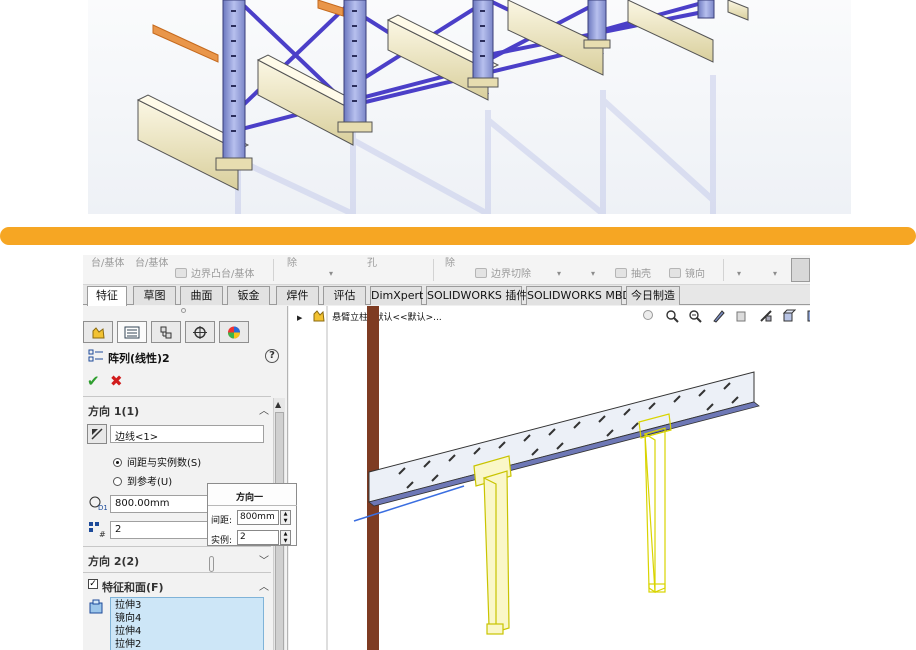 The width and height of the screenshot is (916, 650). What do you see at coordinates (107, 262) in the screenshot?
I see `cmd-boss-base-1: 台/基体` at bounding box center [107, 262].